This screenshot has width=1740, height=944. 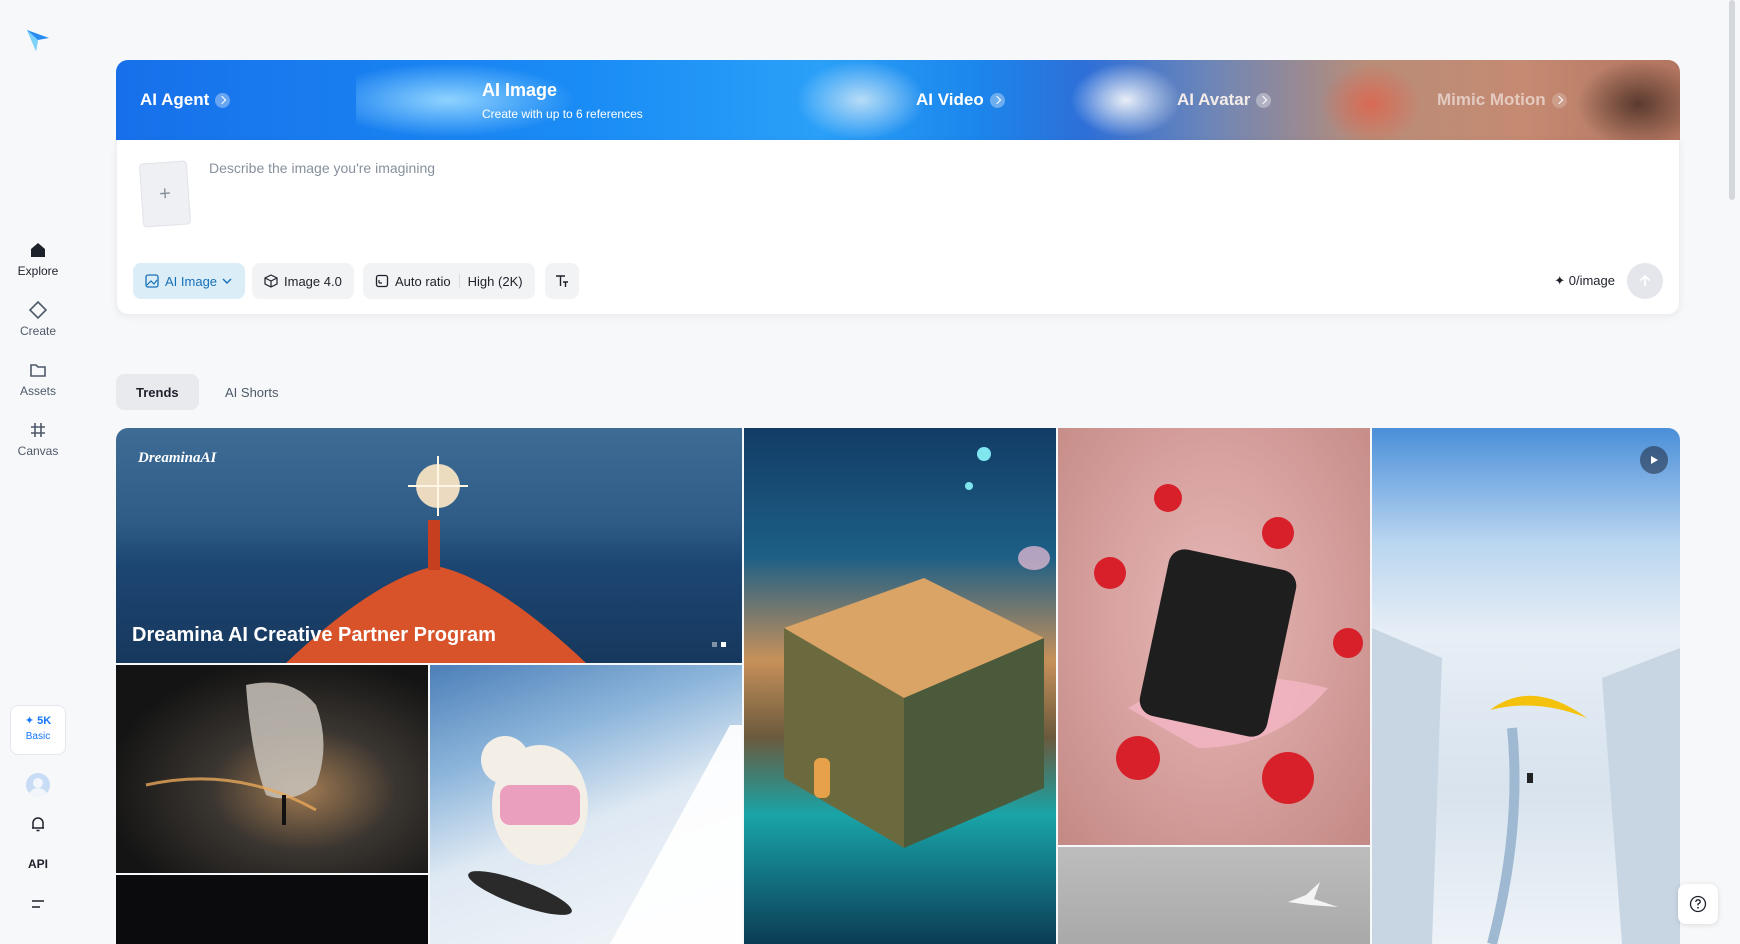 What do you see at coordinates (38, 736) in the screenshot?
I see `plan-label: Basic` at bounding box center [38, 736].